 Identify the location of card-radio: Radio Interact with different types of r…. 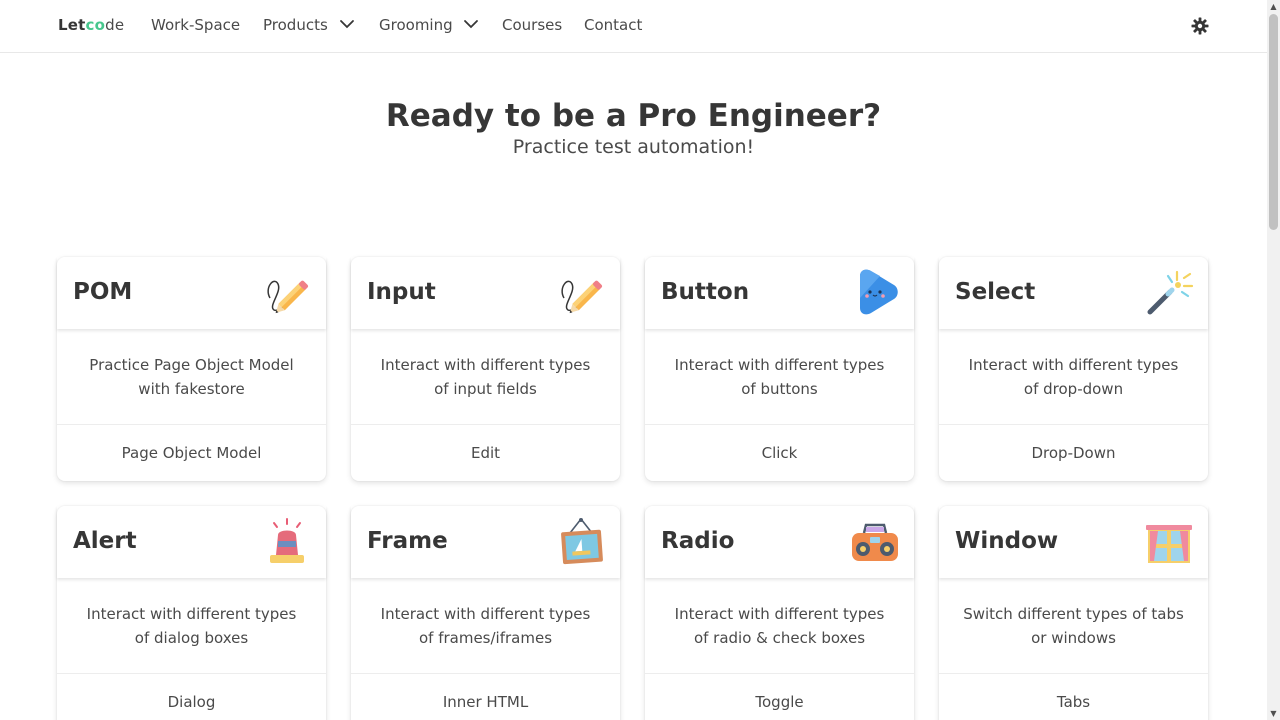
(779, 613).